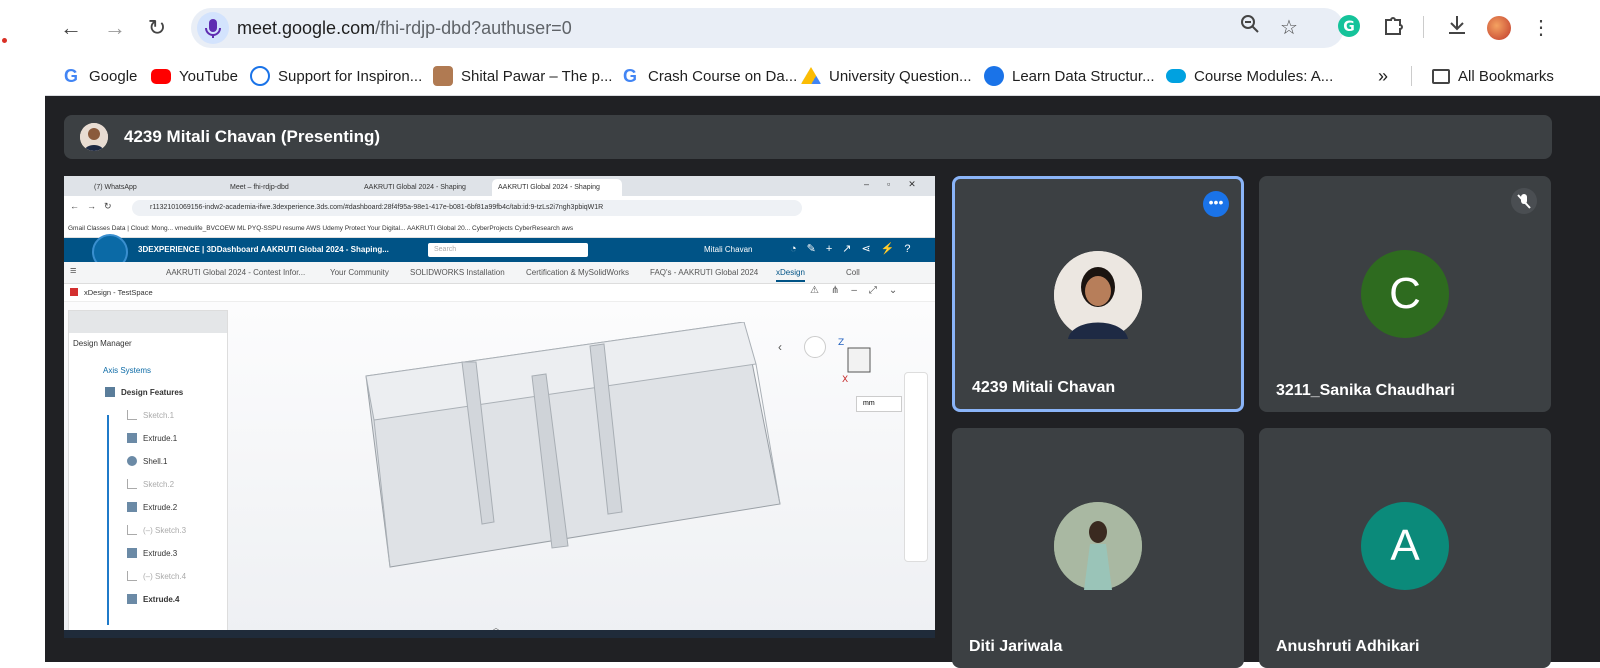 The height and width of the screenshot is (668, 1600). What do you see at coordinates (860, 290) in the screenshot?
I see `workspace-controls: ⚠⋔–⤢⌄` at bounding box center [860, 290].